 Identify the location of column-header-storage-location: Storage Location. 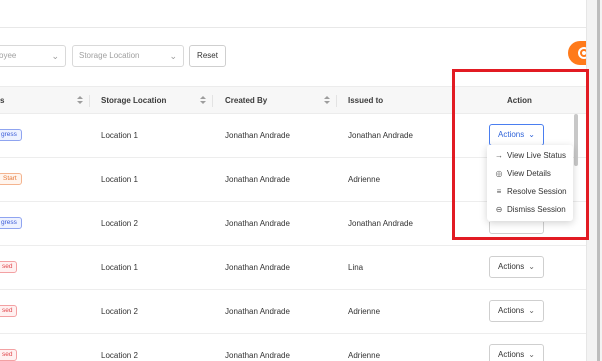
(134, 100).